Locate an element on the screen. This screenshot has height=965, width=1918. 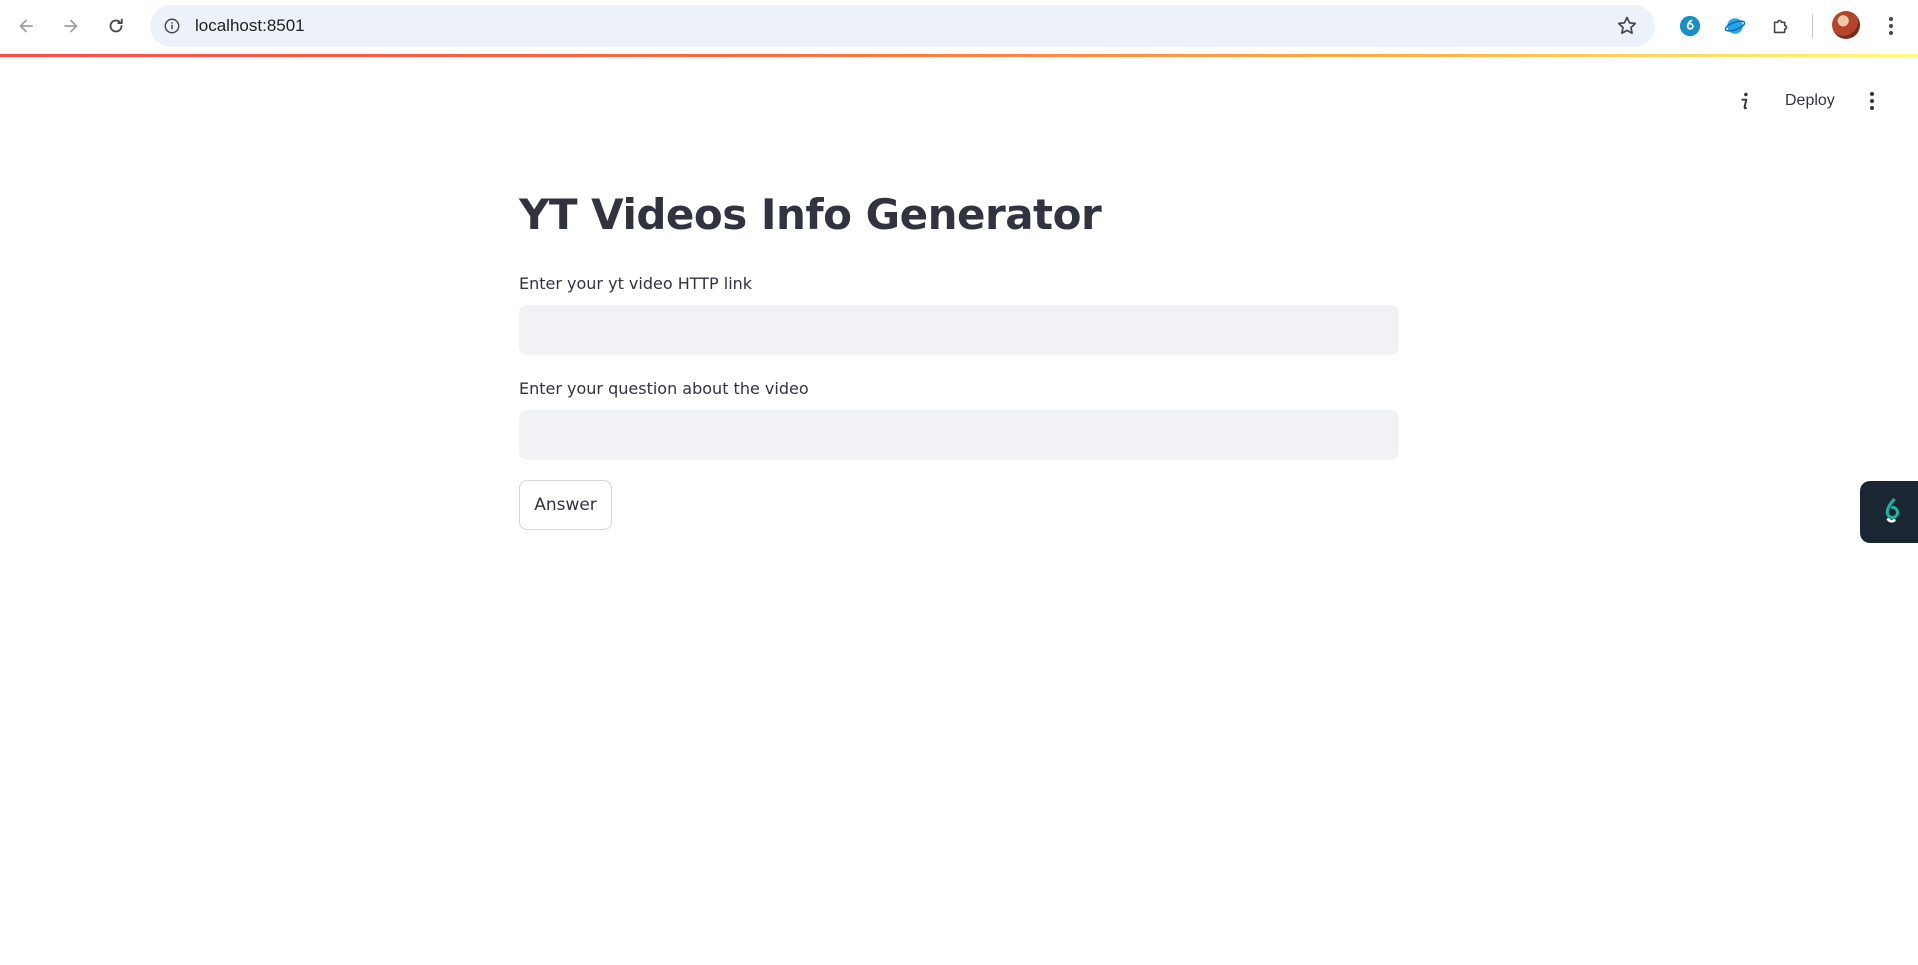
reload-icon is located at coordinates (116, 25).